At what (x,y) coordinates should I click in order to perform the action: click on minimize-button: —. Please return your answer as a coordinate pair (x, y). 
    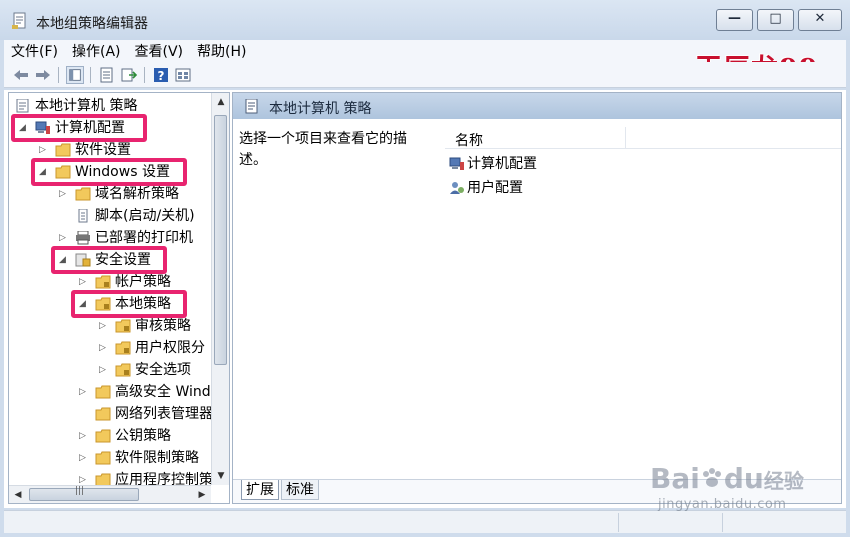
    Looking at the image, I should click on (734, 20).